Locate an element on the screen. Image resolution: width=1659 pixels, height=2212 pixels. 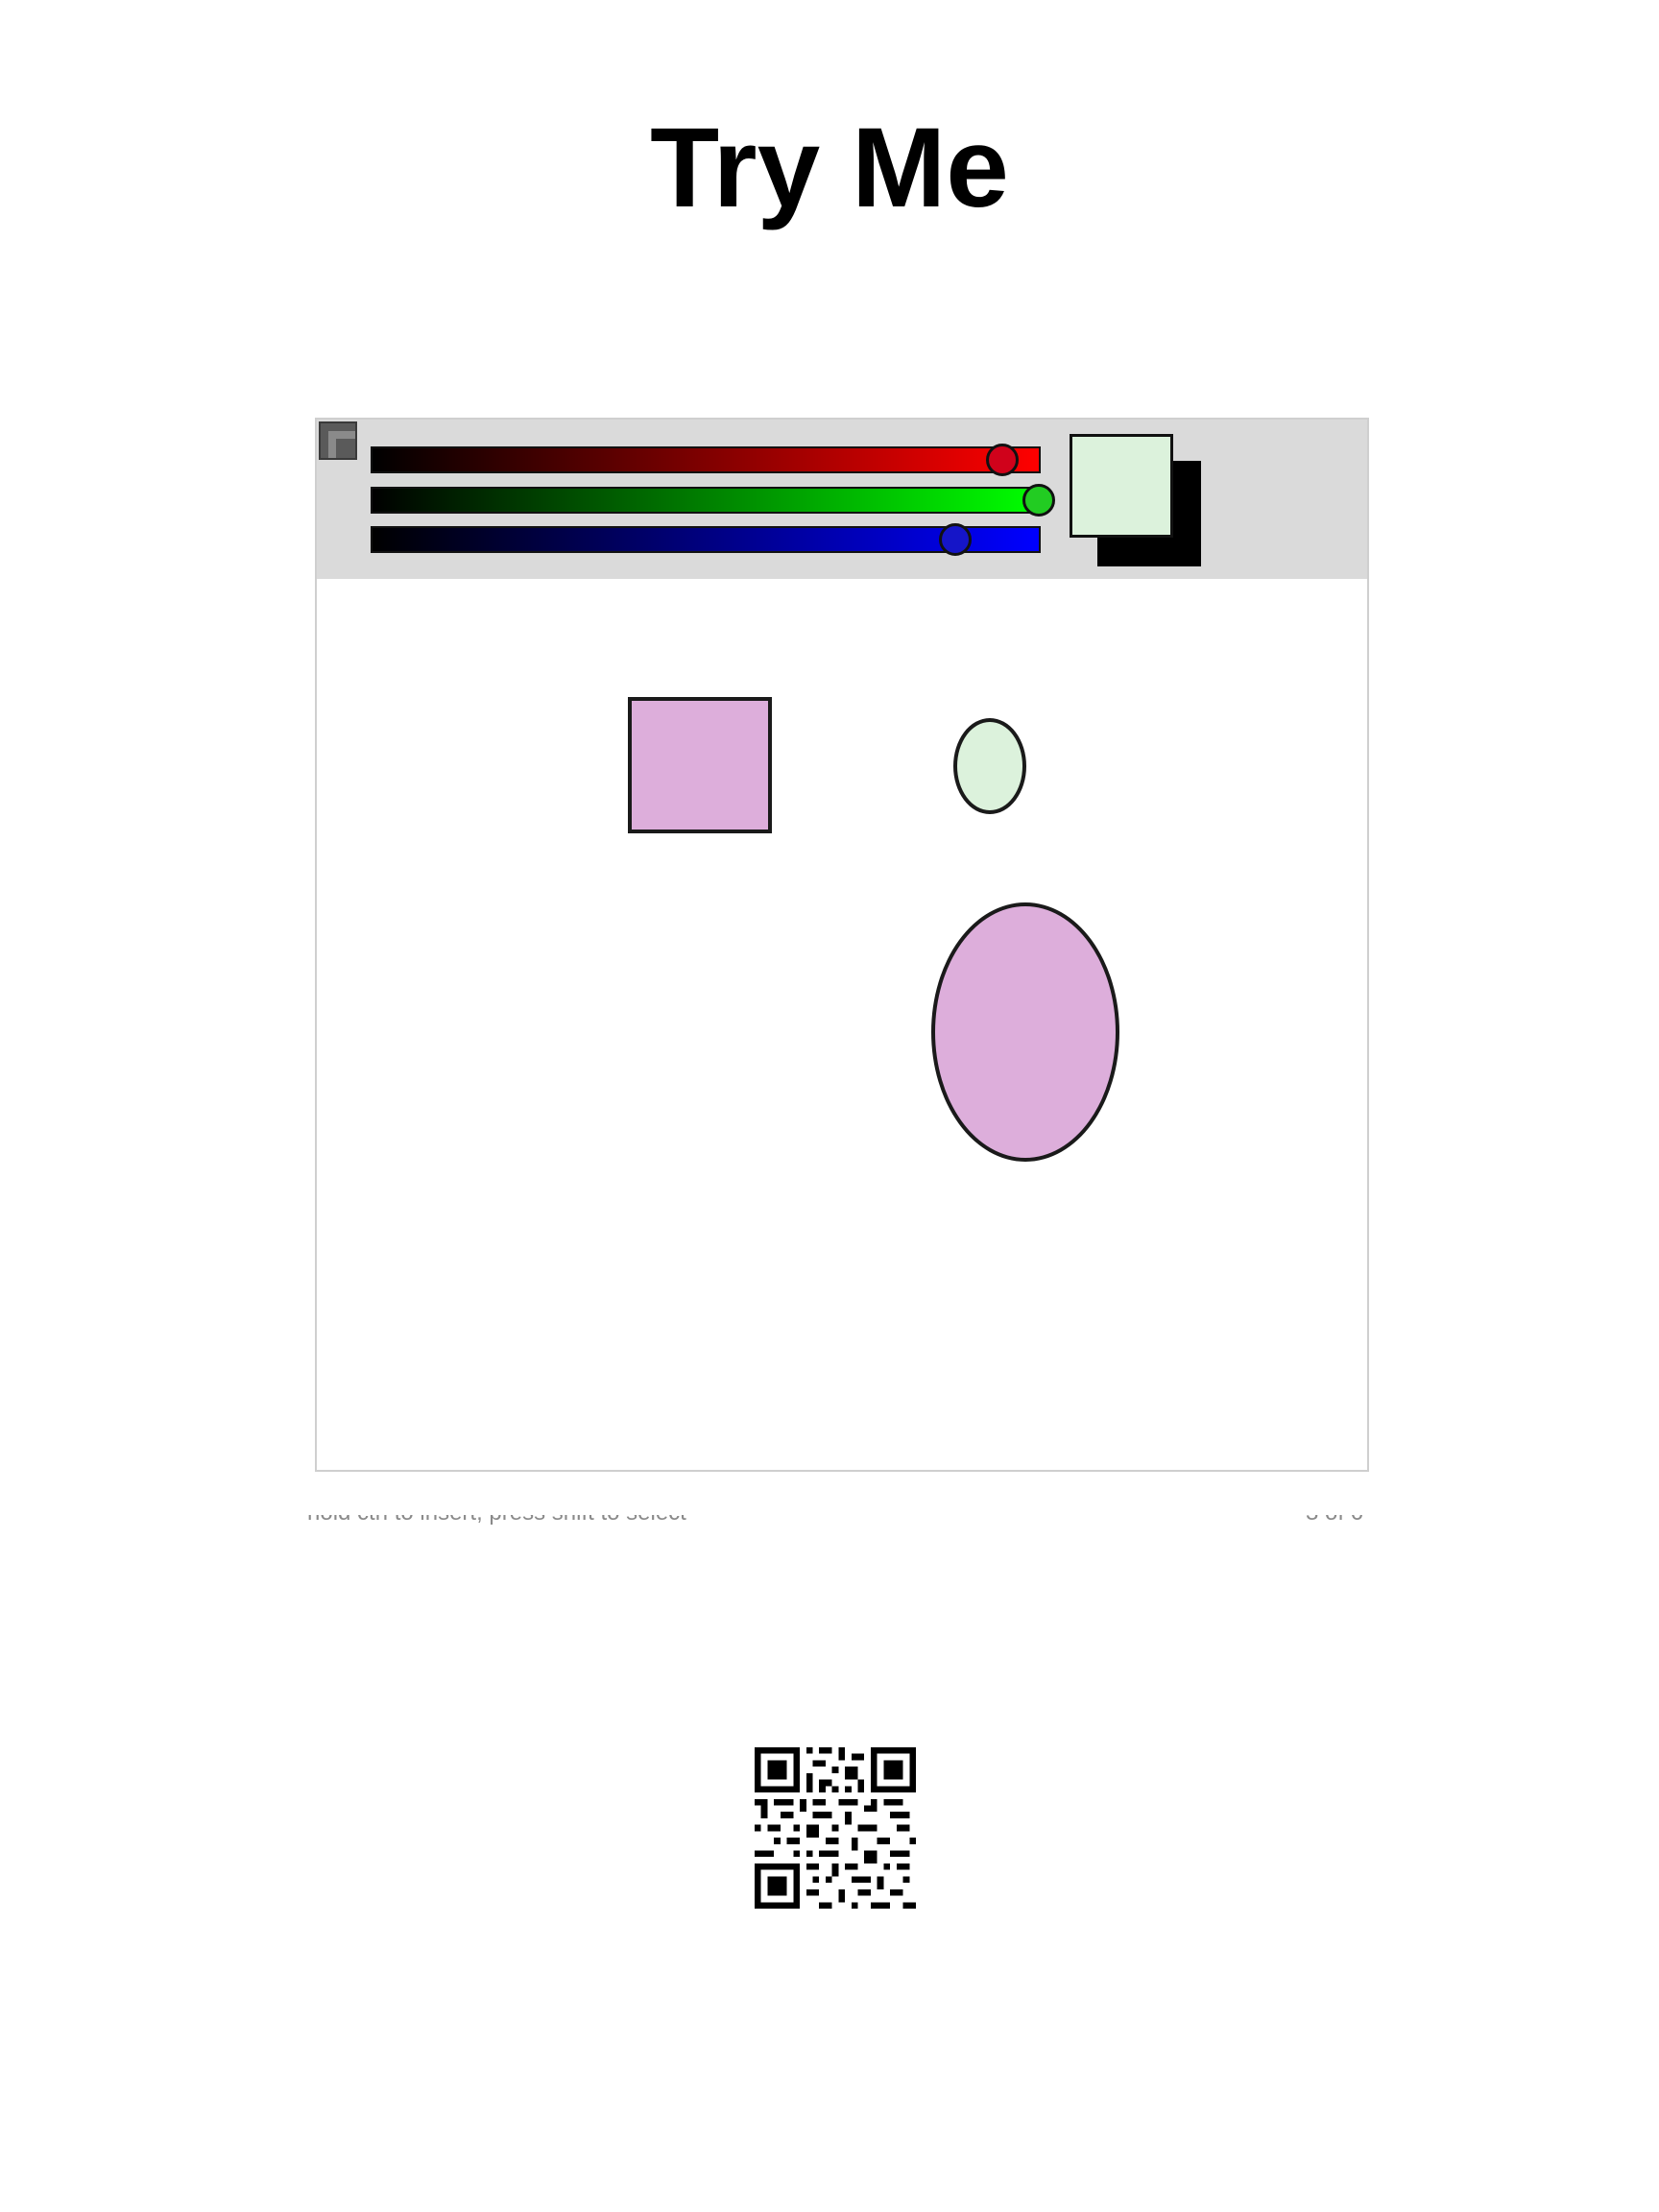
green-slider is located at coordinates (713, 500).